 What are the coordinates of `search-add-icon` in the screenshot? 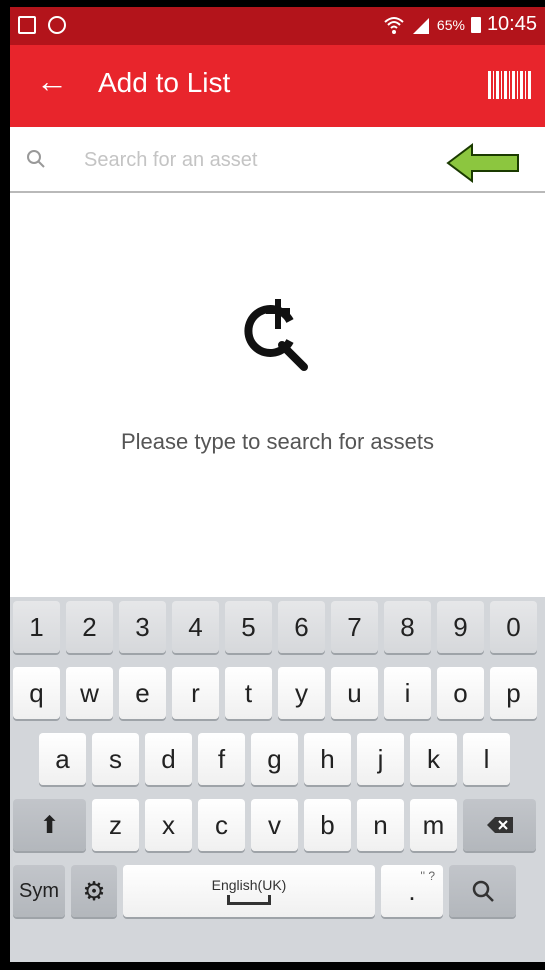 It's located at (276, 335).